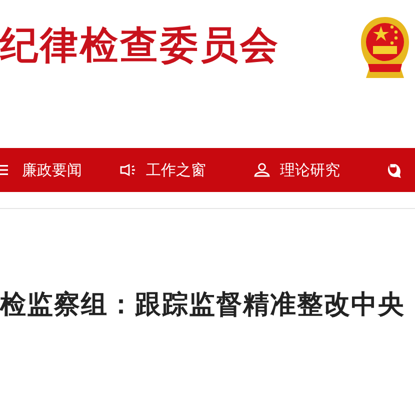  I want to click on nav-link: 理论研究, so click(310, 170).